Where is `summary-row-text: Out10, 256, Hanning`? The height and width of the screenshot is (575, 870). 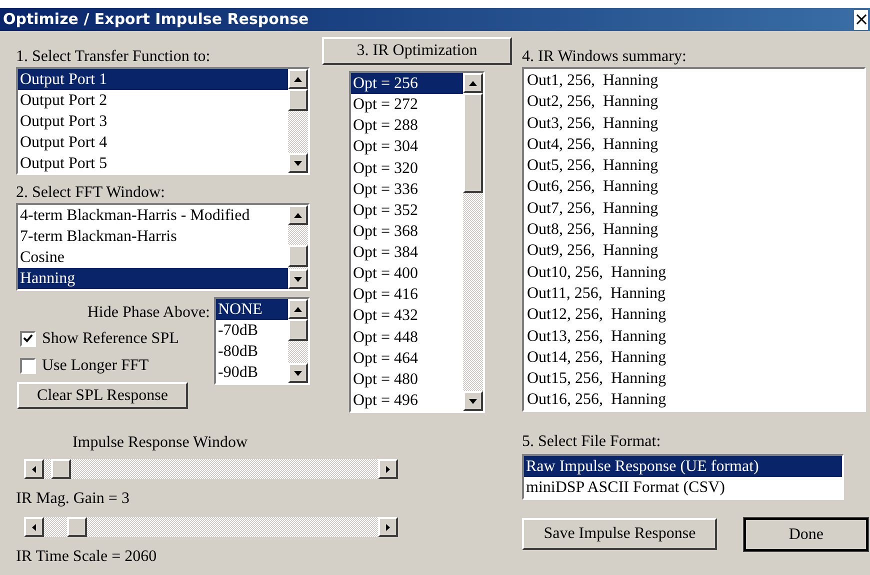 summary-row-text: Out10, 256, Hanning is located at coordinates (597, 272).